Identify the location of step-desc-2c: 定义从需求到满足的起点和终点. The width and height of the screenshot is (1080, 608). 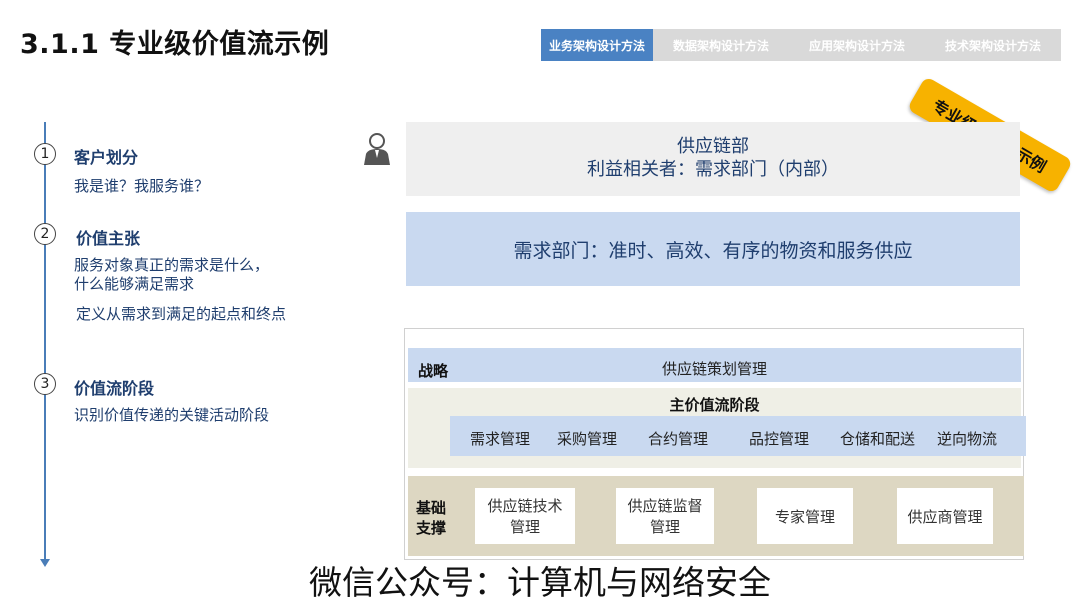
(181, 314).